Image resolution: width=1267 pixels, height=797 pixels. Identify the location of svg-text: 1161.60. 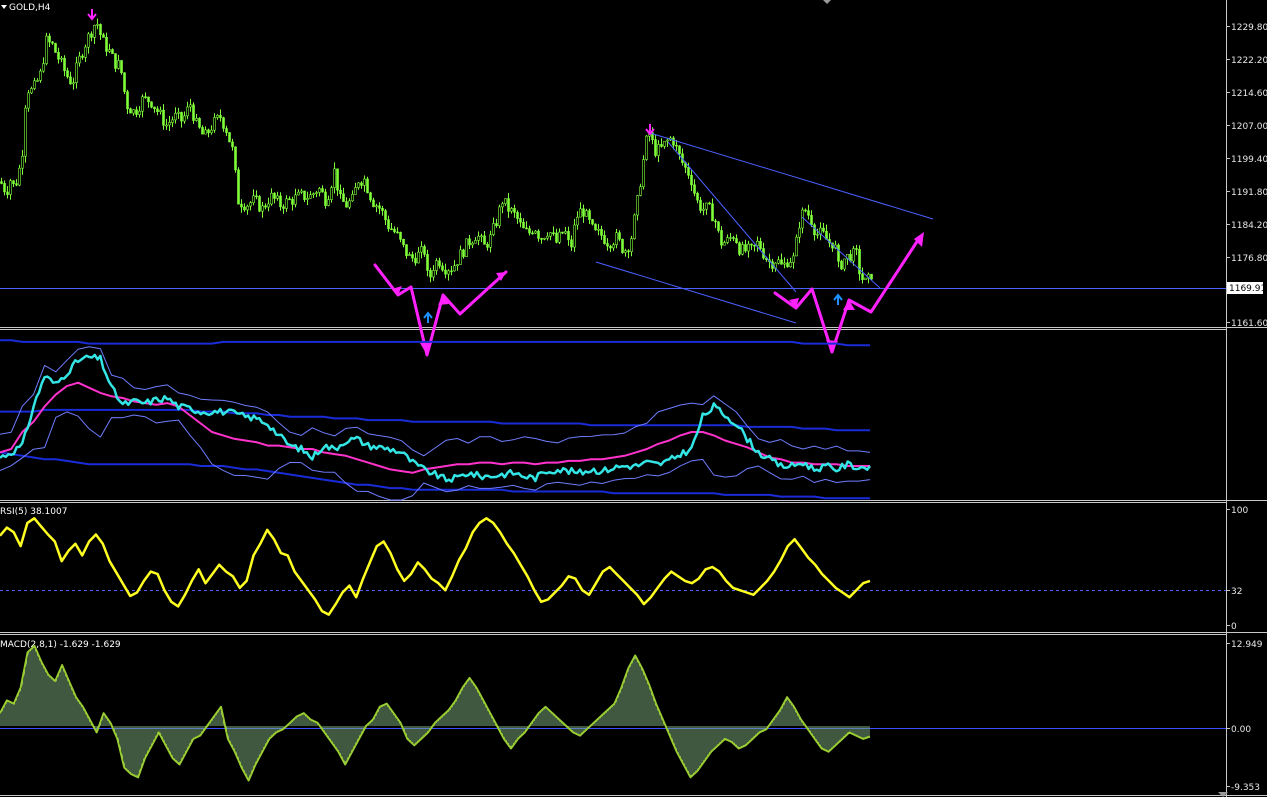
(1249, 324).